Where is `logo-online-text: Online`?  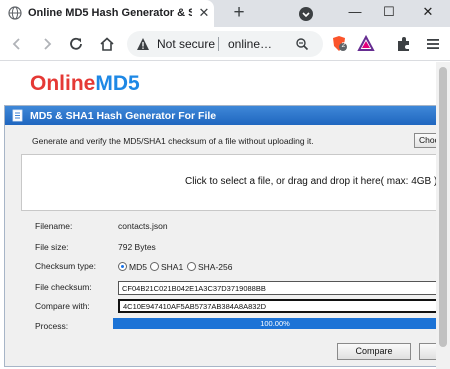 logo-online-text: Online is located at coordinates (63, 83).